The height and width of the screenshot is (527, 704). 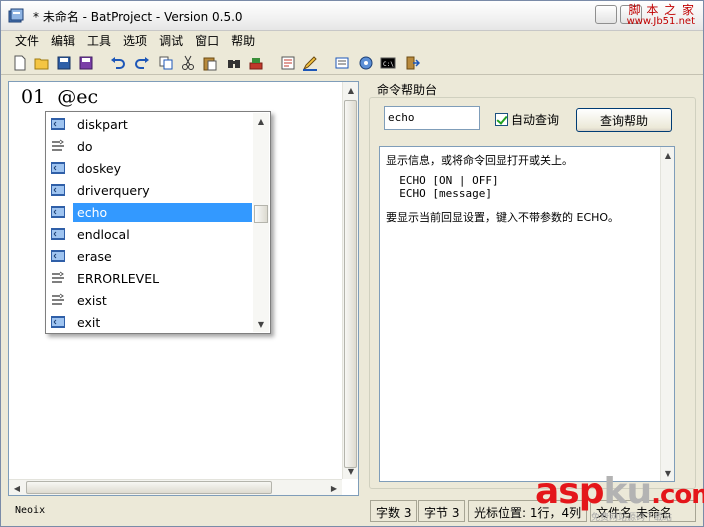 What do you see at coordinates (661, 10) in the screenshot?
I see `watermark-jb51-title: 脚 本 之 家` at bounding box center [661, 10].